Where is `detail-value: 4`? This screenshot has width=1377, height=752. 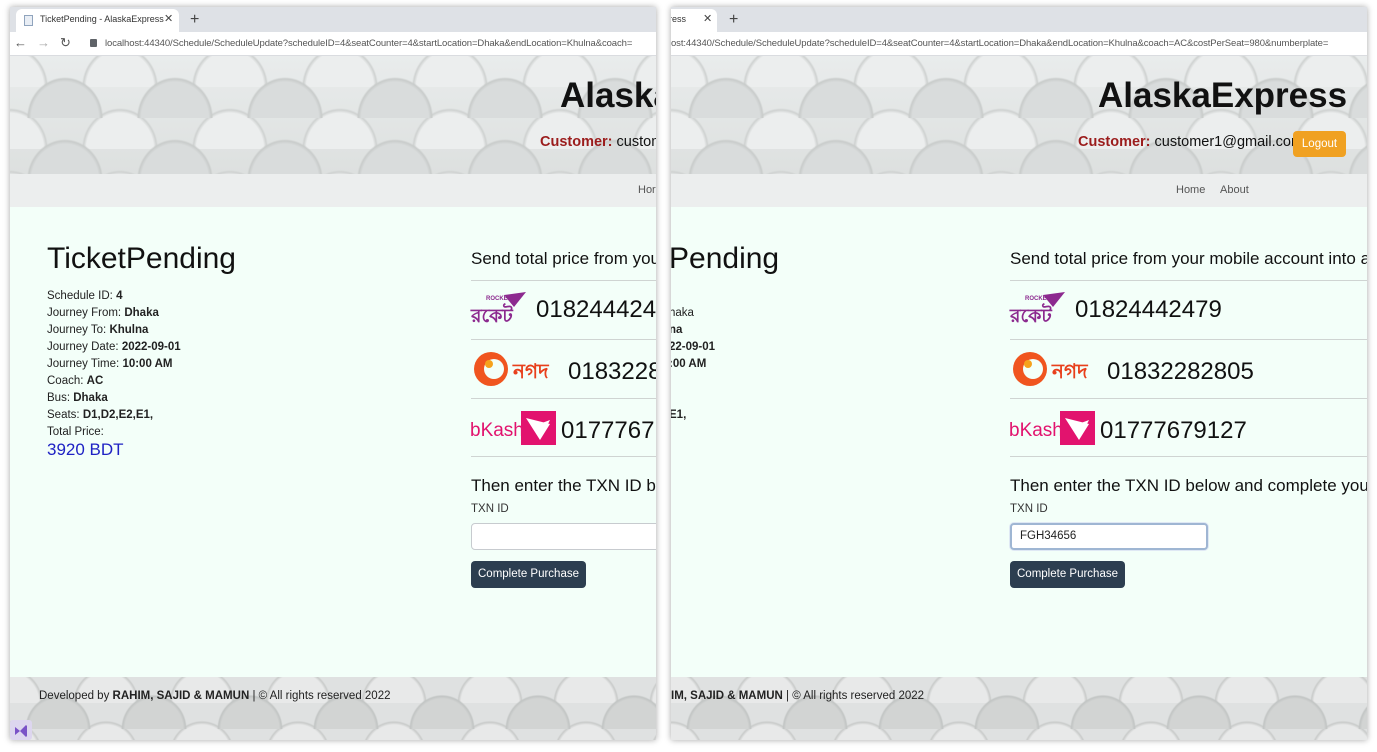 detail-value: 4 is located at coordinates (119, 296).